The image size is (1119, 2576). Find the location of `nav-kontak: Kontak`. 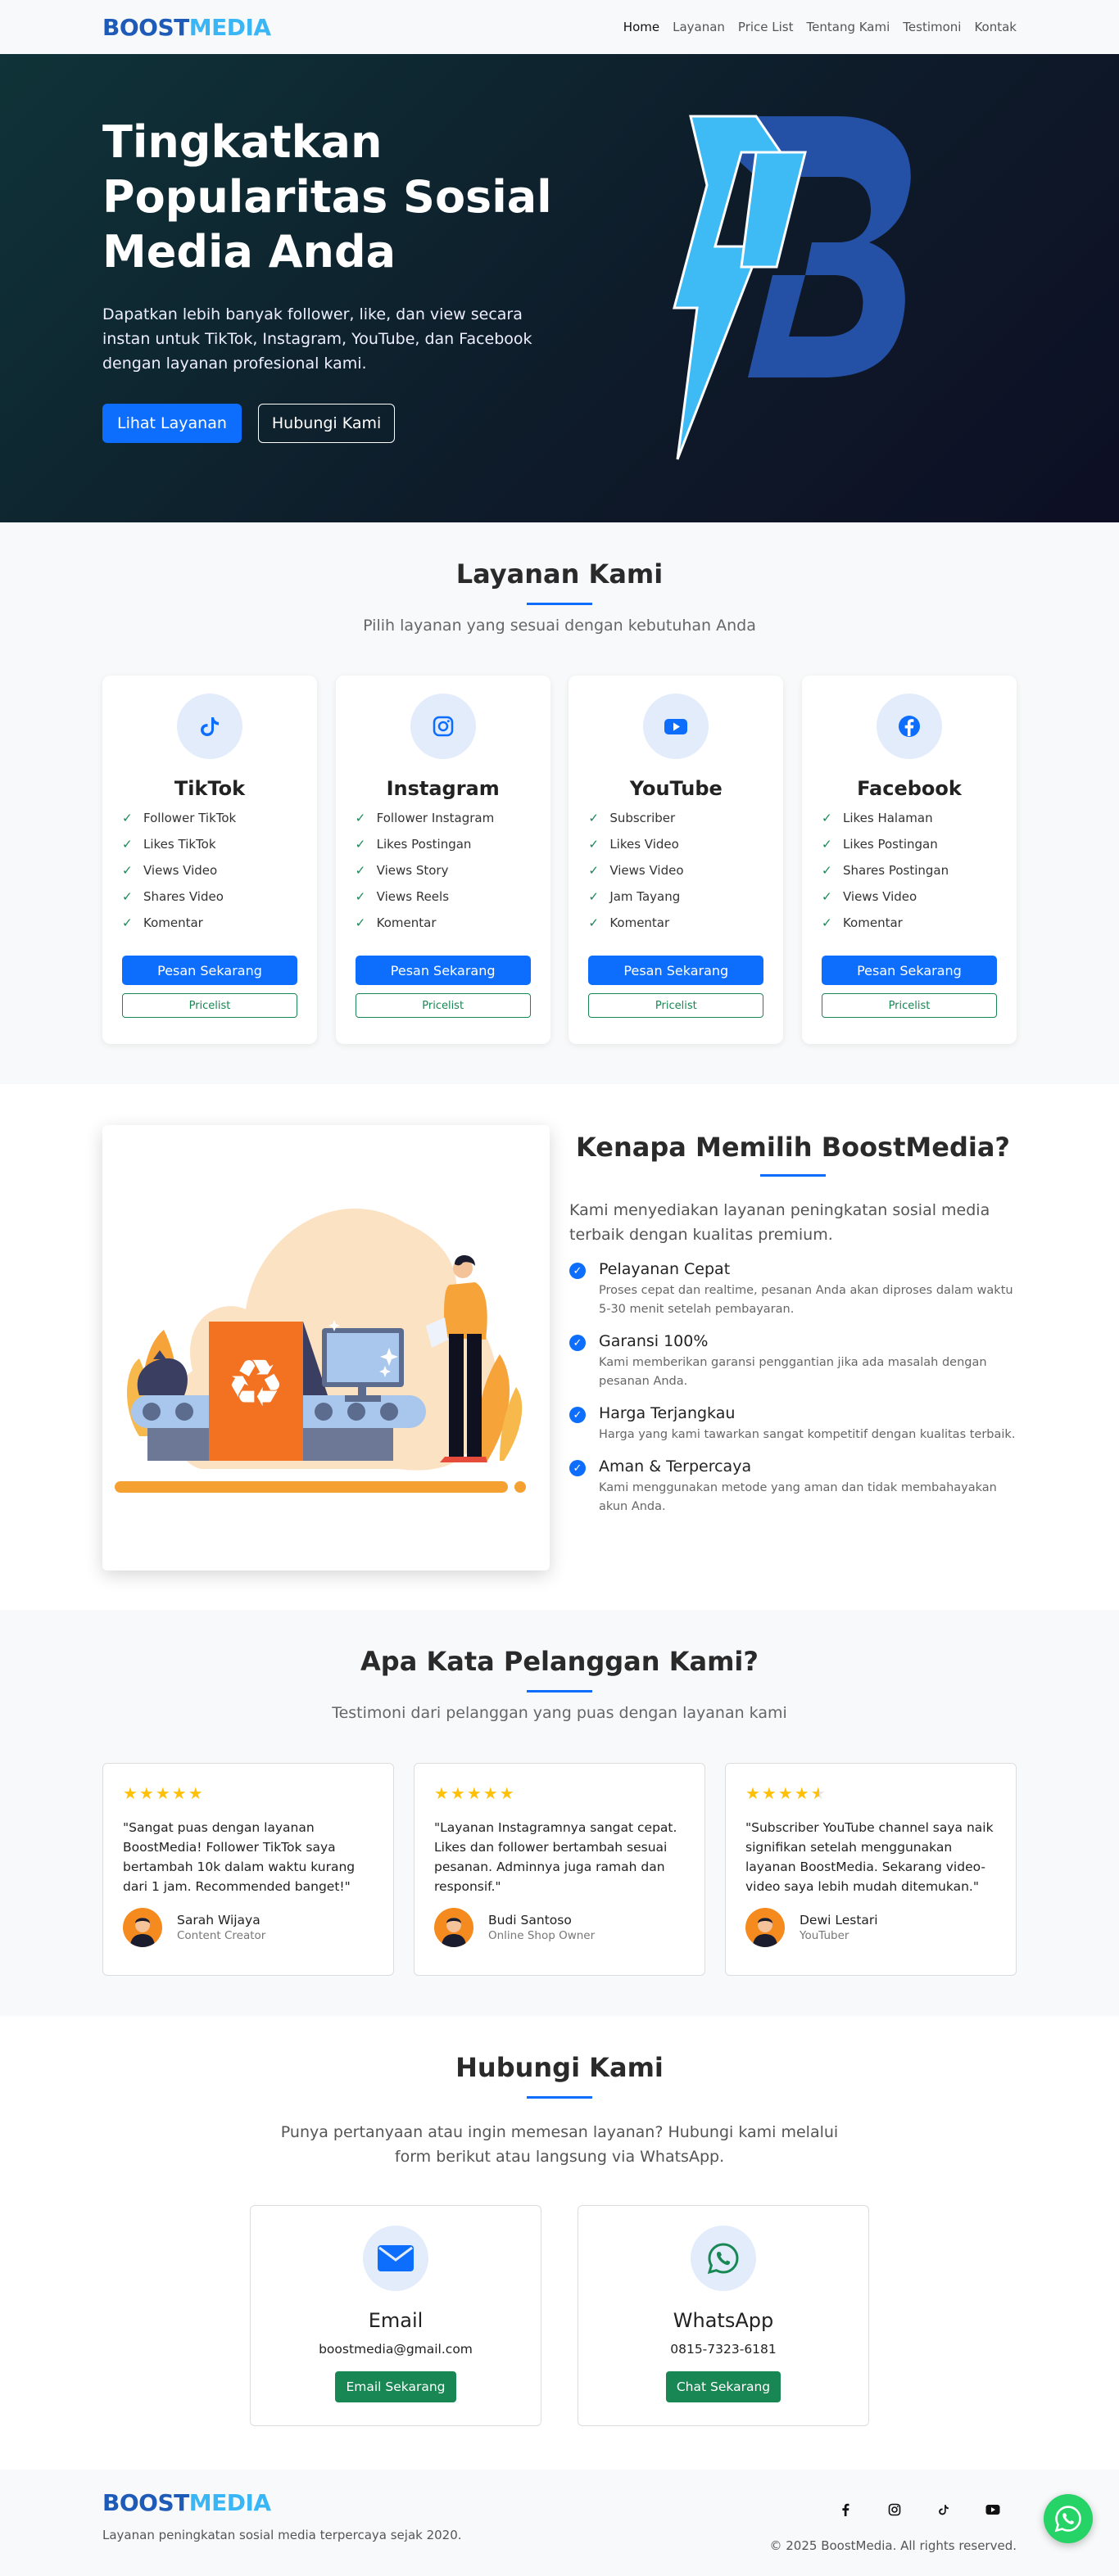

nav-kontak: Kontak is located at coordinates (995, 27).